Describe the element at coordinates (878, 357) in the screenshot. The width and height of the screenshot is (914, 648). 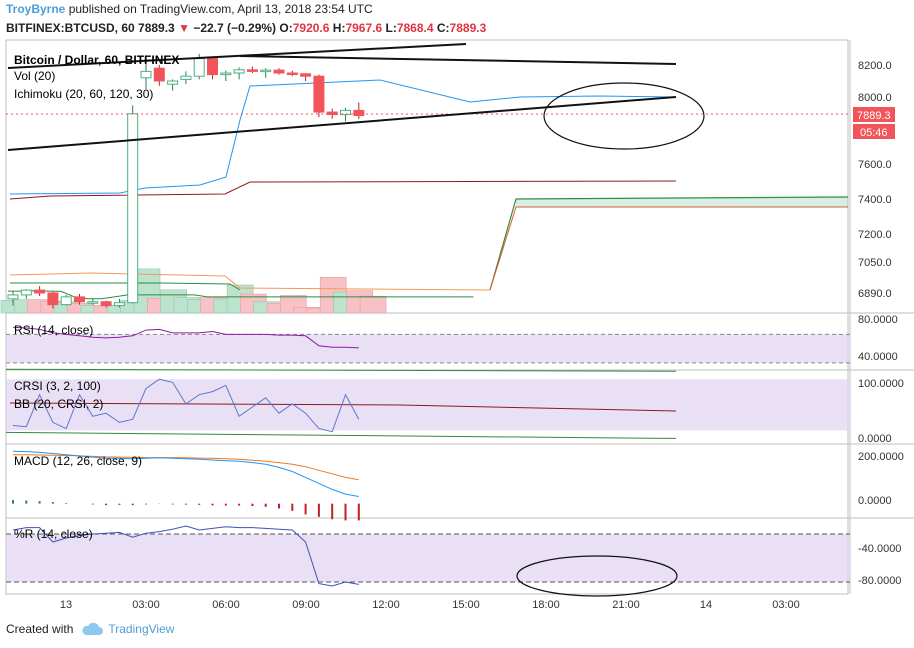
I see `rsi-axis-tick-label: 40.0000` at that location.